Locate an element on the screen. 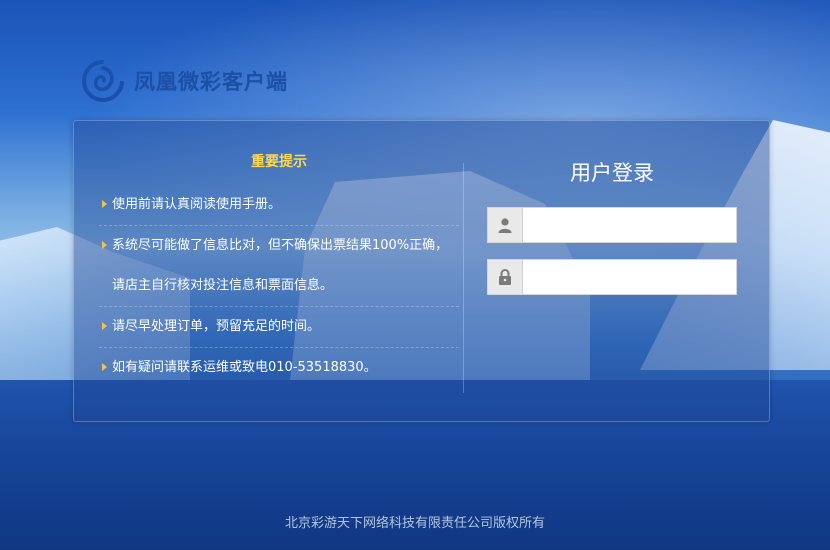 The width and height of the screenshot is (830, 550). password-input is located at coordinates (629, 277).